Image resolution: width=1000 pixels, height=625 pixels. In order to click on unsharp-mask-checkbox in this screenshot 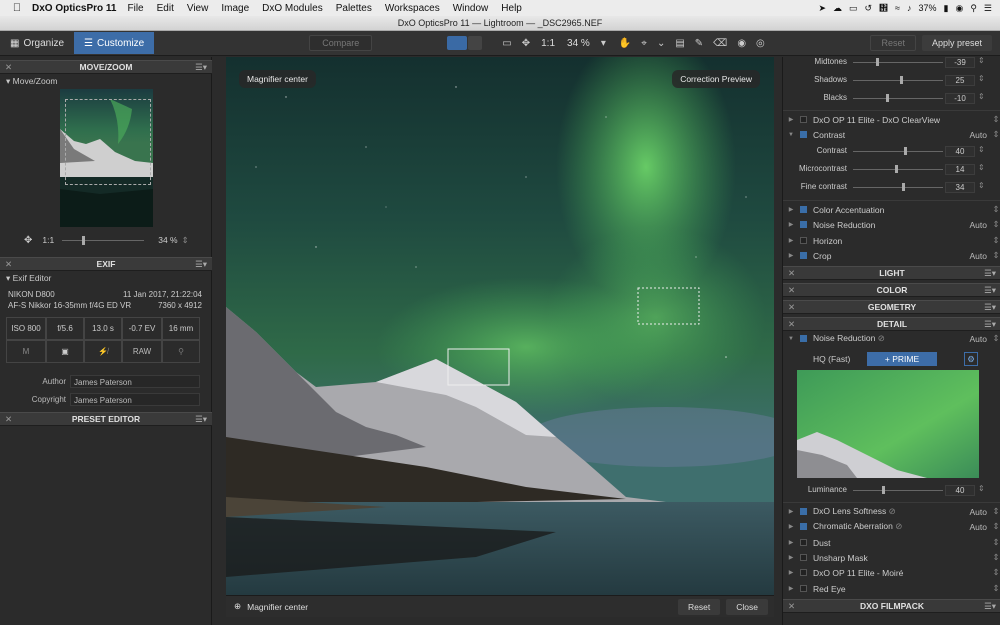, I will do `click(803, 557)`.